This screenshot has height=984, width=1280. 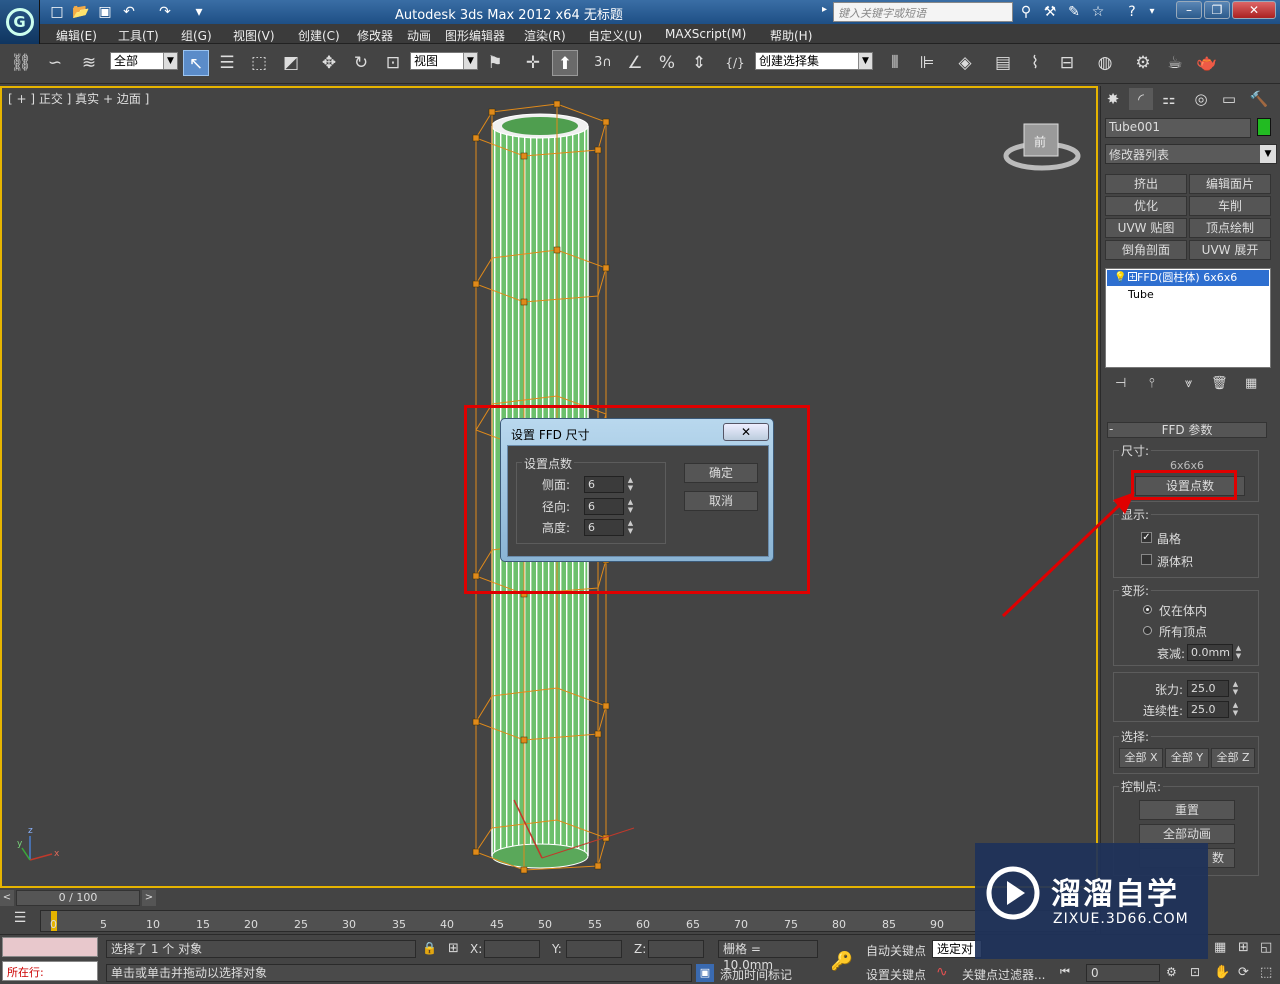 I want to click on continuity-spinner-icon: ▲ ▼, so click(x=1235, y=709).